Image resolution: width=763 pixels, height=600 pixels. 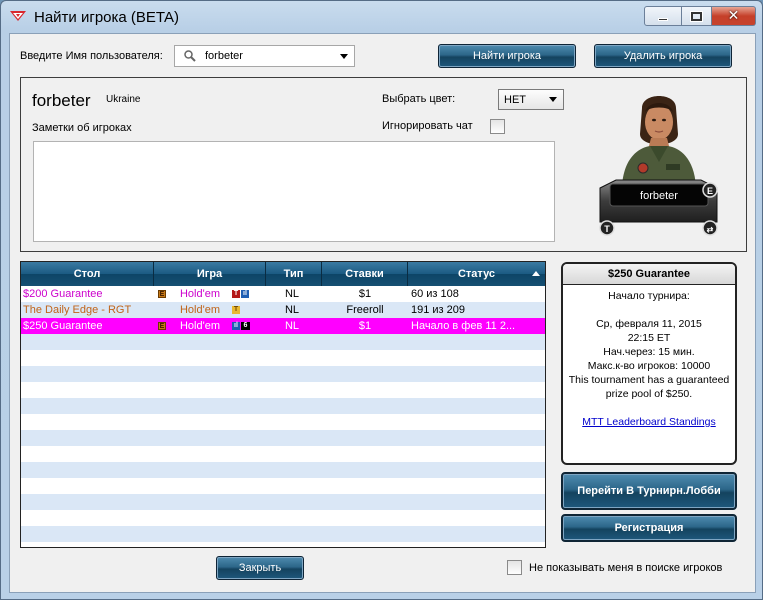 I want to click on maximize-icon, so click(x=696, y=16).